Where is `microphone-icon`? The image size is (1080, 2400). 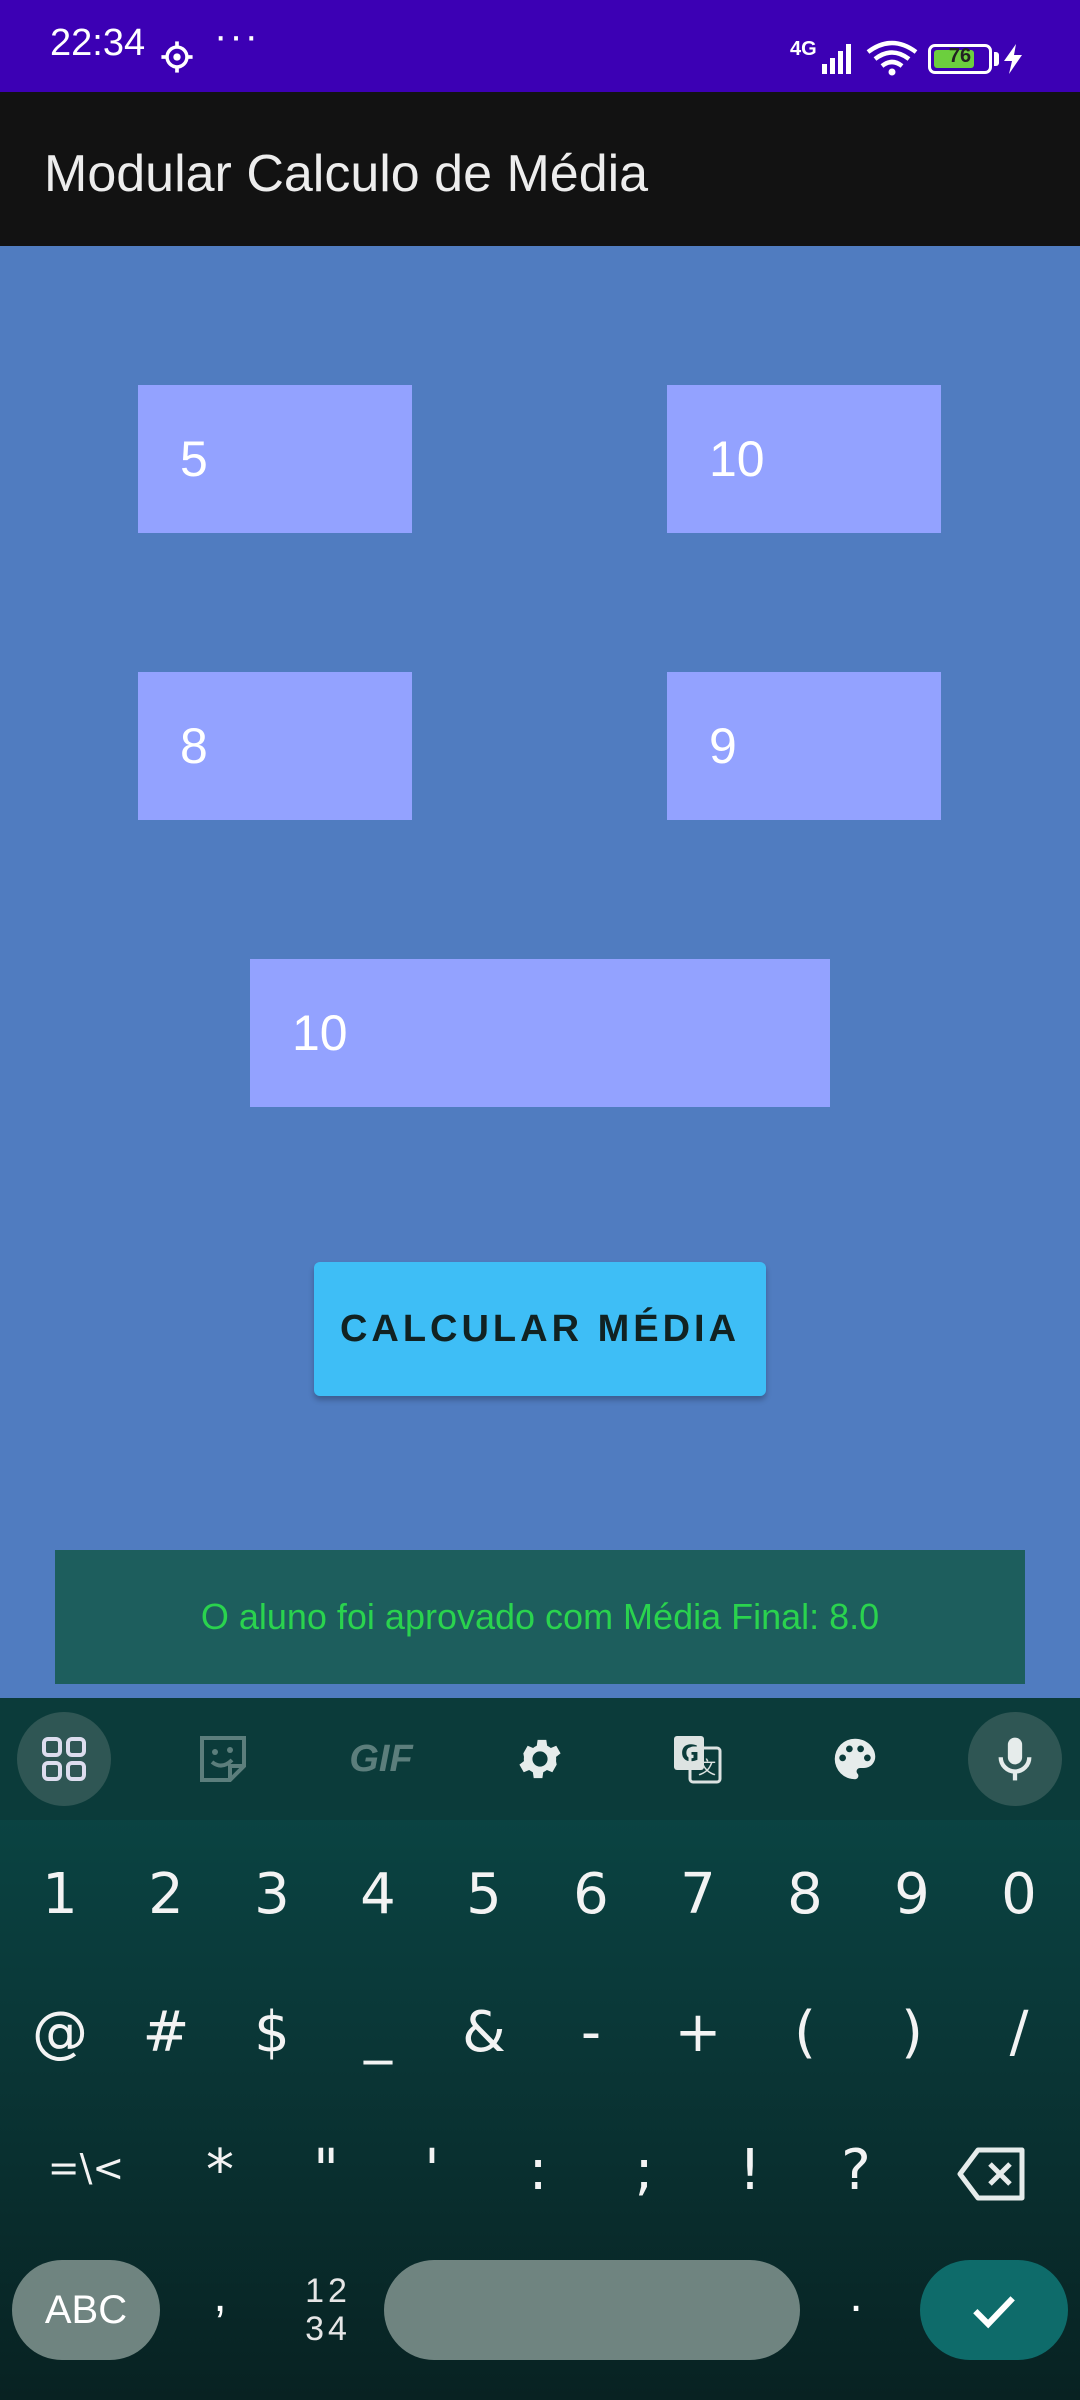 microphone-icon is located at coordinates (1015, 1759).